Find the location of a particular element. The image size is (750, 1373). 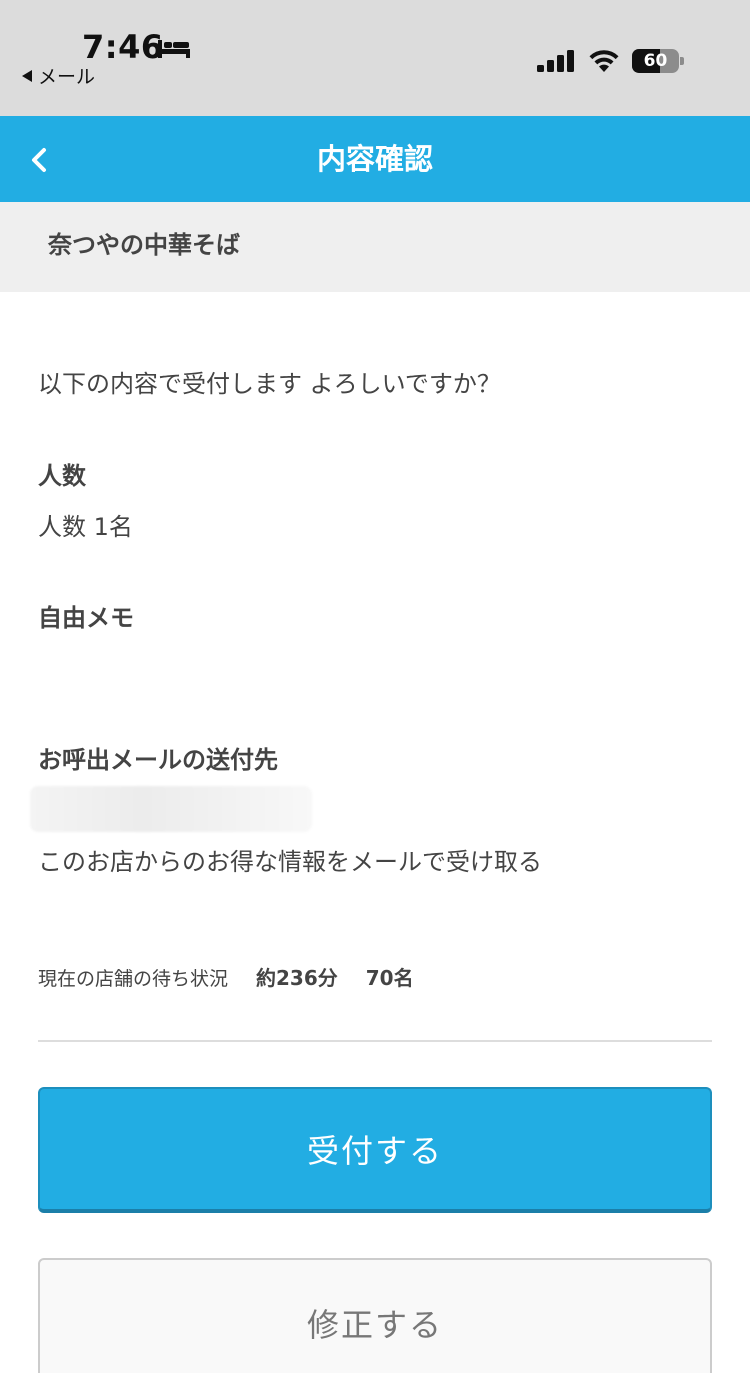

page-title: 内容確認 is located at coordinates (374, 159).